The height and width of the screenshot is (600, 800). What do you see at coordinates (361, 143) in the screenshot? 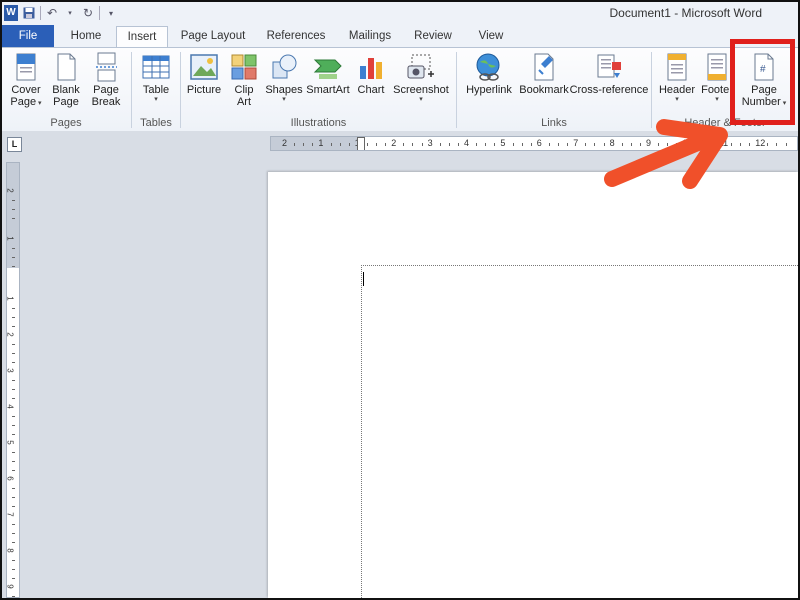
I see `indent-marker` at bounding box center [361, 143].